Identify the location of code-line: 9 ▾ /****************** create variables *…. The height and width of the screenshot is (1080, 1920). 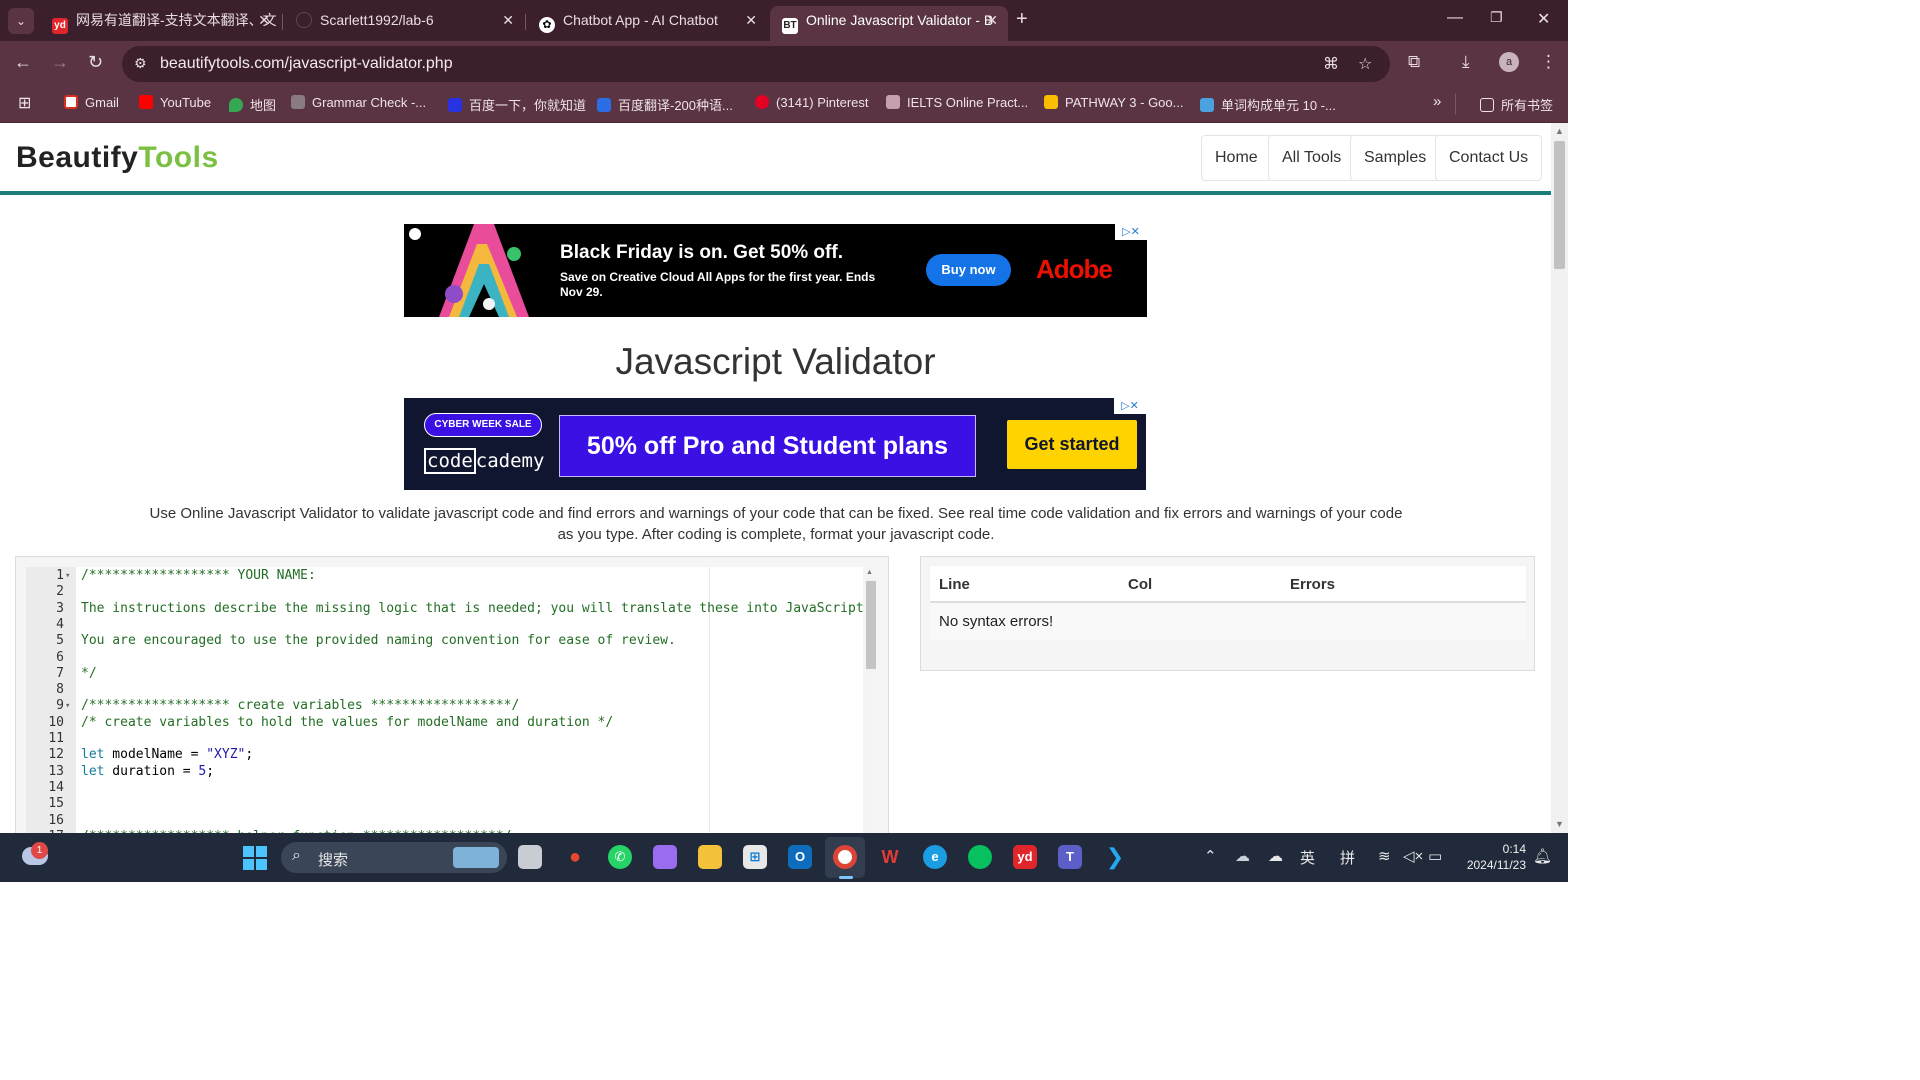
(451, 706).